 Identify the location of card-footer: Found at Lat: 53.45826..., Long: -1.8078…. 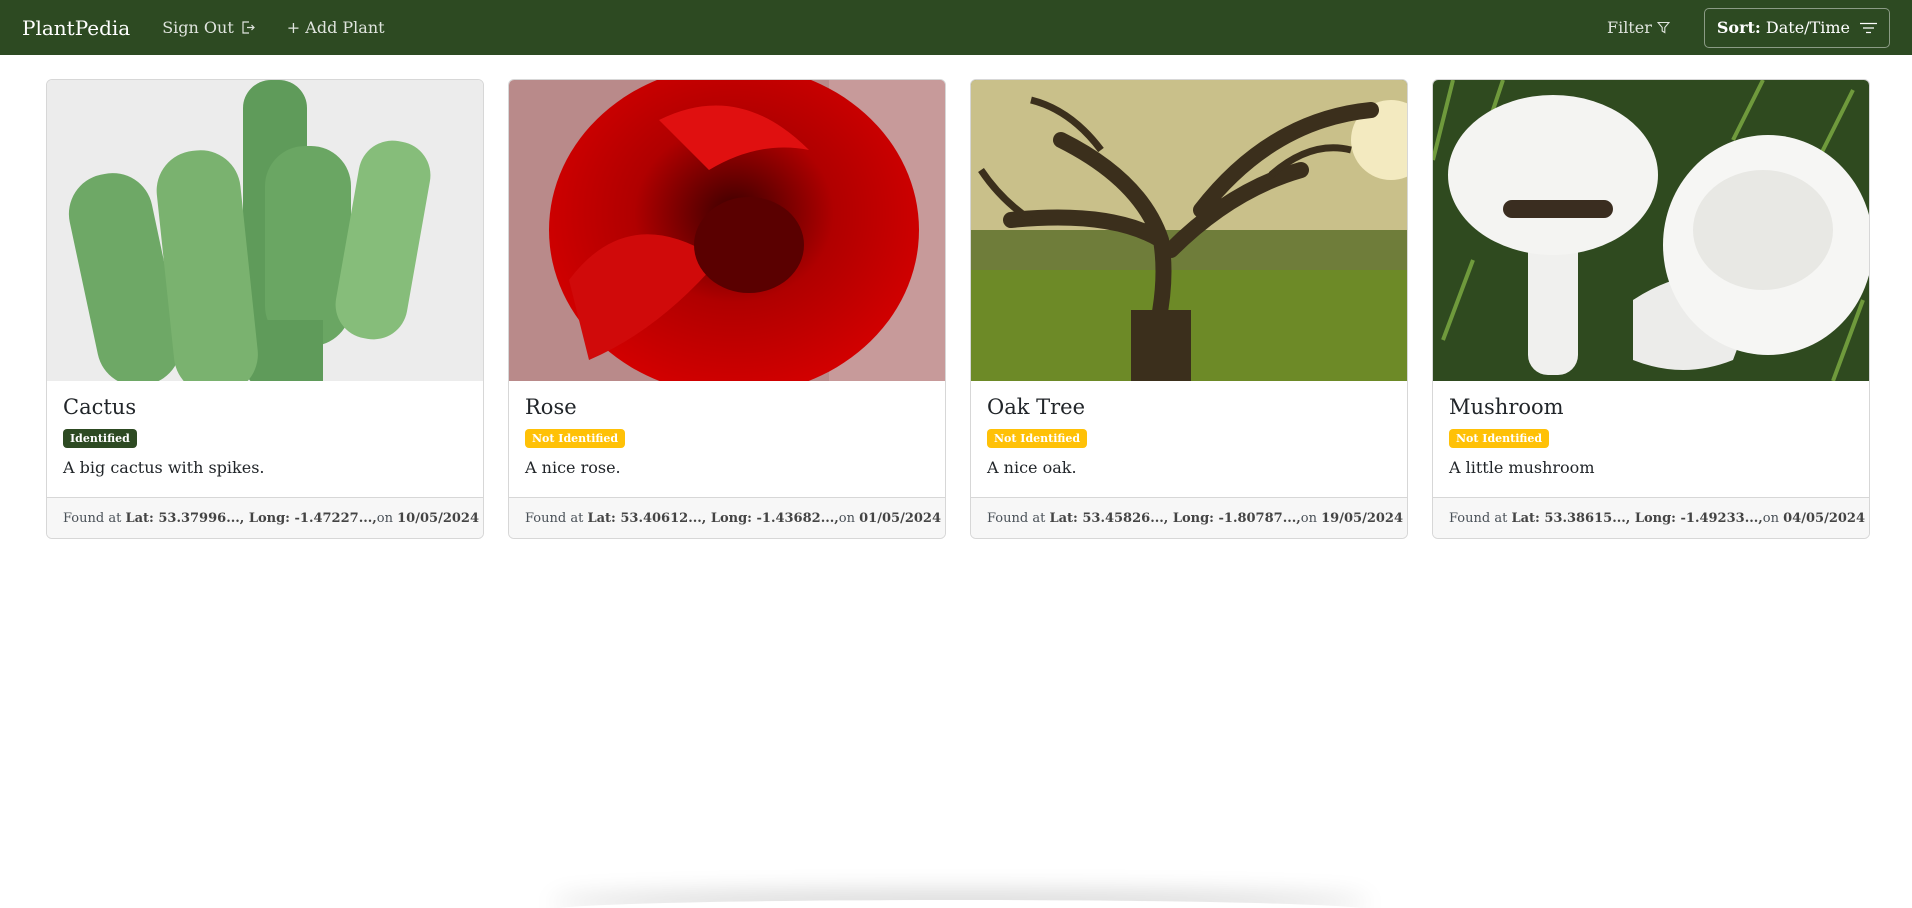
(1189, 517).